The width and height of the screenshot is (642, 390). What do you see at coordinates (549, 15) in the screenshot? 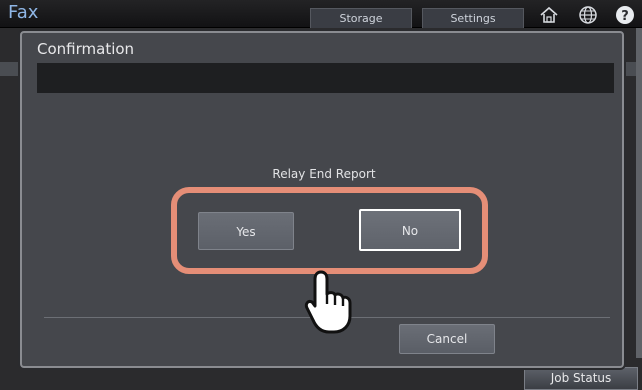
I see `home-icon` at bounding box center [549, 15].